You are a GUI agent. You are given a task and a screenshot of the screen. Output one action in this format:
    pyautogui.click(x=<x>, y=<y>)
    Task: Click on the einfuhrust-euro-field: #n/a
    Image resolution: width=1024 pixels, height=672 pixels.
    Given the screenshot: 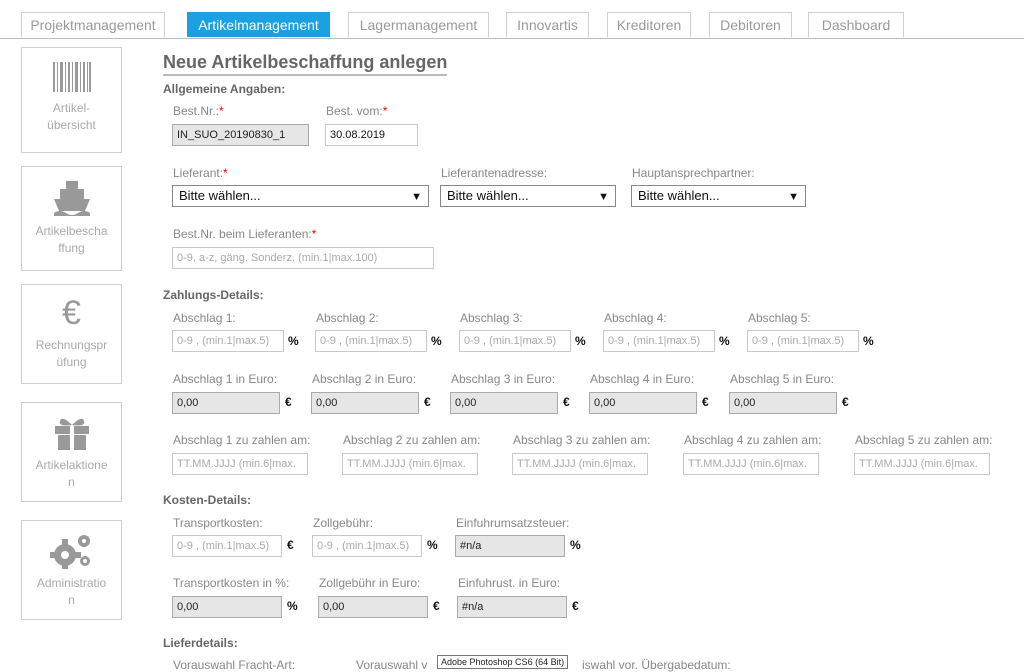 What is the action you would take?
    pyautogui.click(x=512, y=607)
    